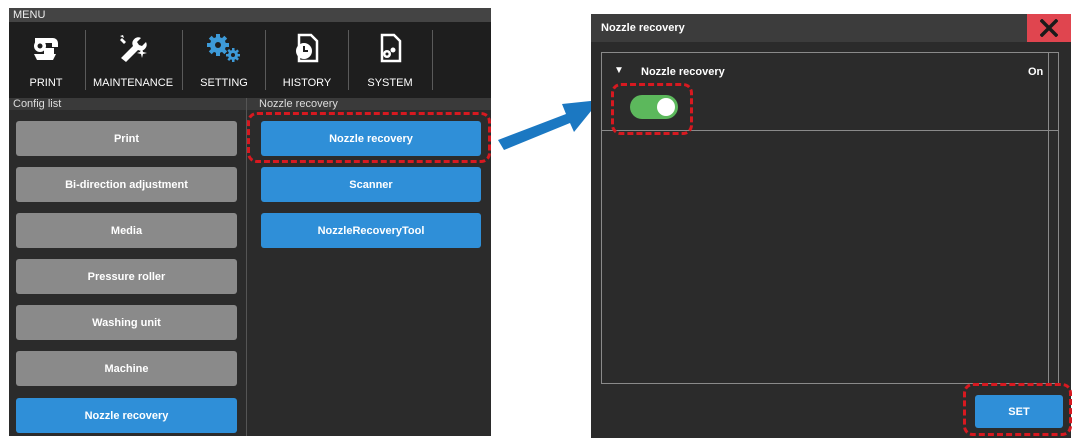  Describe the element at coordinates (250, 104) in the screenshot. I see `column-header-row: Config list Nozzle recovery` at that location.